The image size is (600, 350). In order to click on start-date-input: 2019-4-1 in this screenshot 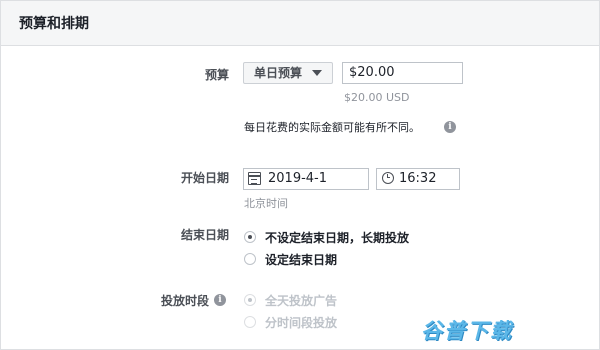, I will do `click(306, 179)`.